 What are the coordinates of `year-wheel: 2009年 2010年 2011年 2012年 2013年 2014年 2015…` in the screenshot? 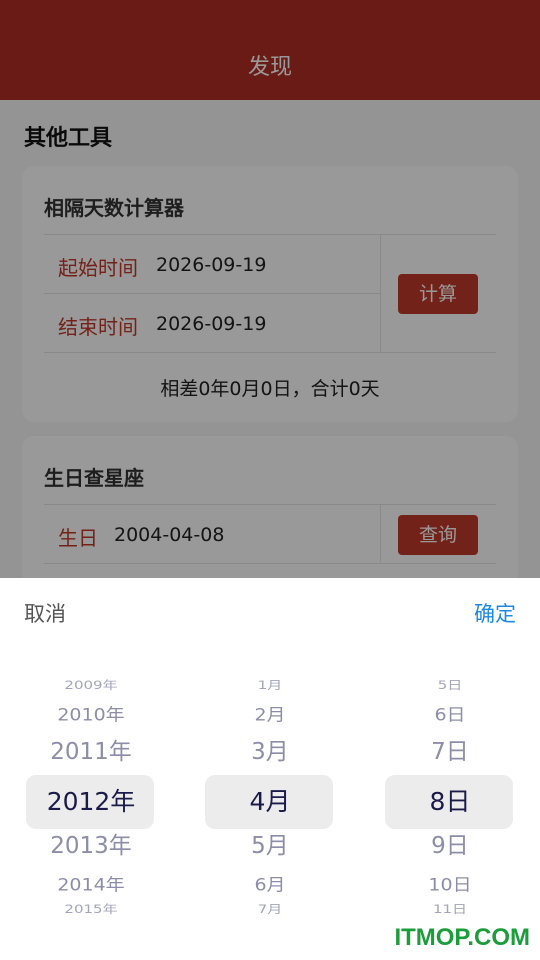 It's located at (91, 799).